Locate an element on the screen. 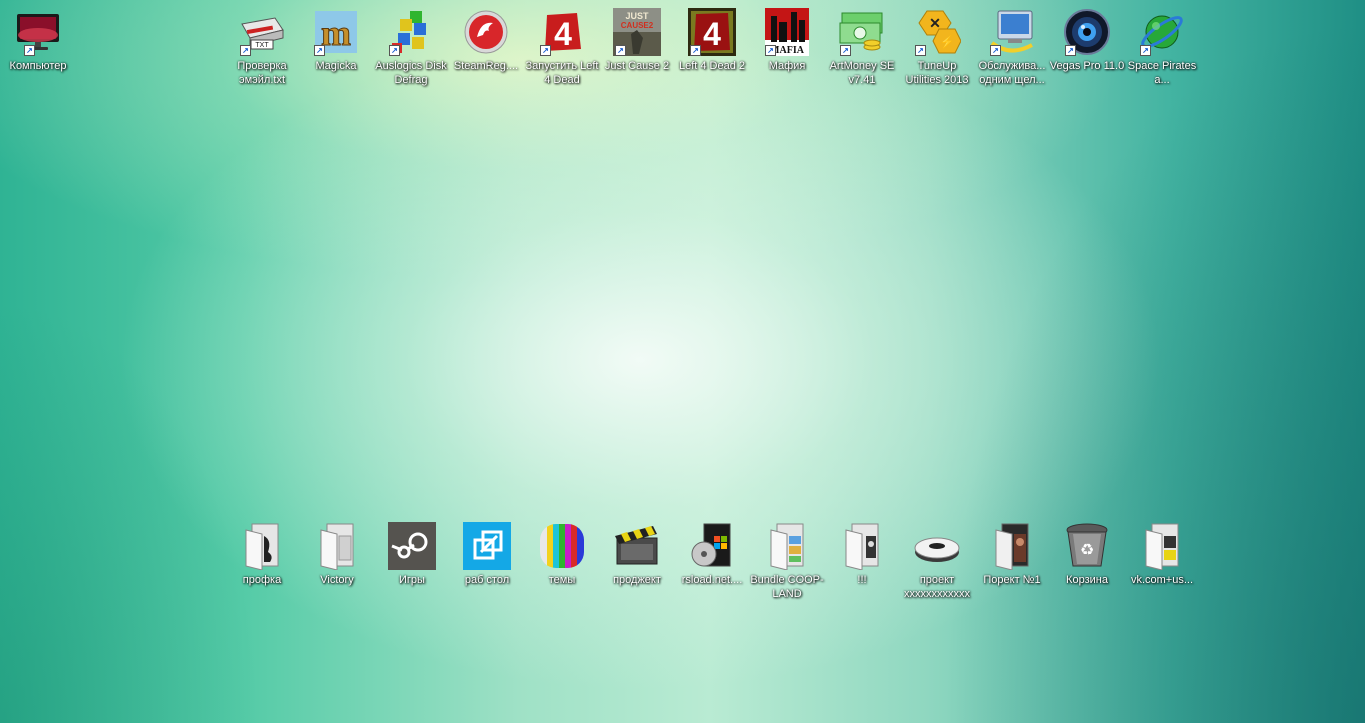  icon-label: Компьютер is located at coordinates (38, 66).